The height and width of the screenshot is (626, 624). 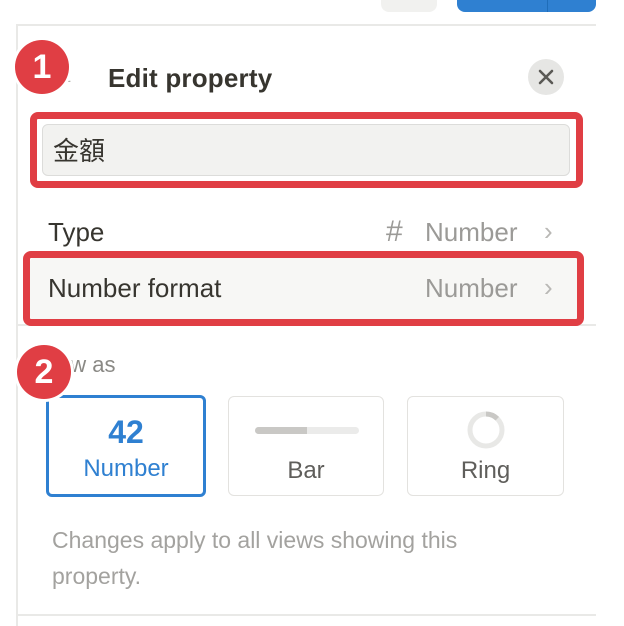 What do you see at coordinates (303, 288) in the screenshot?
I see `annotation-frame-number-format` at bounding box center [303, 288].